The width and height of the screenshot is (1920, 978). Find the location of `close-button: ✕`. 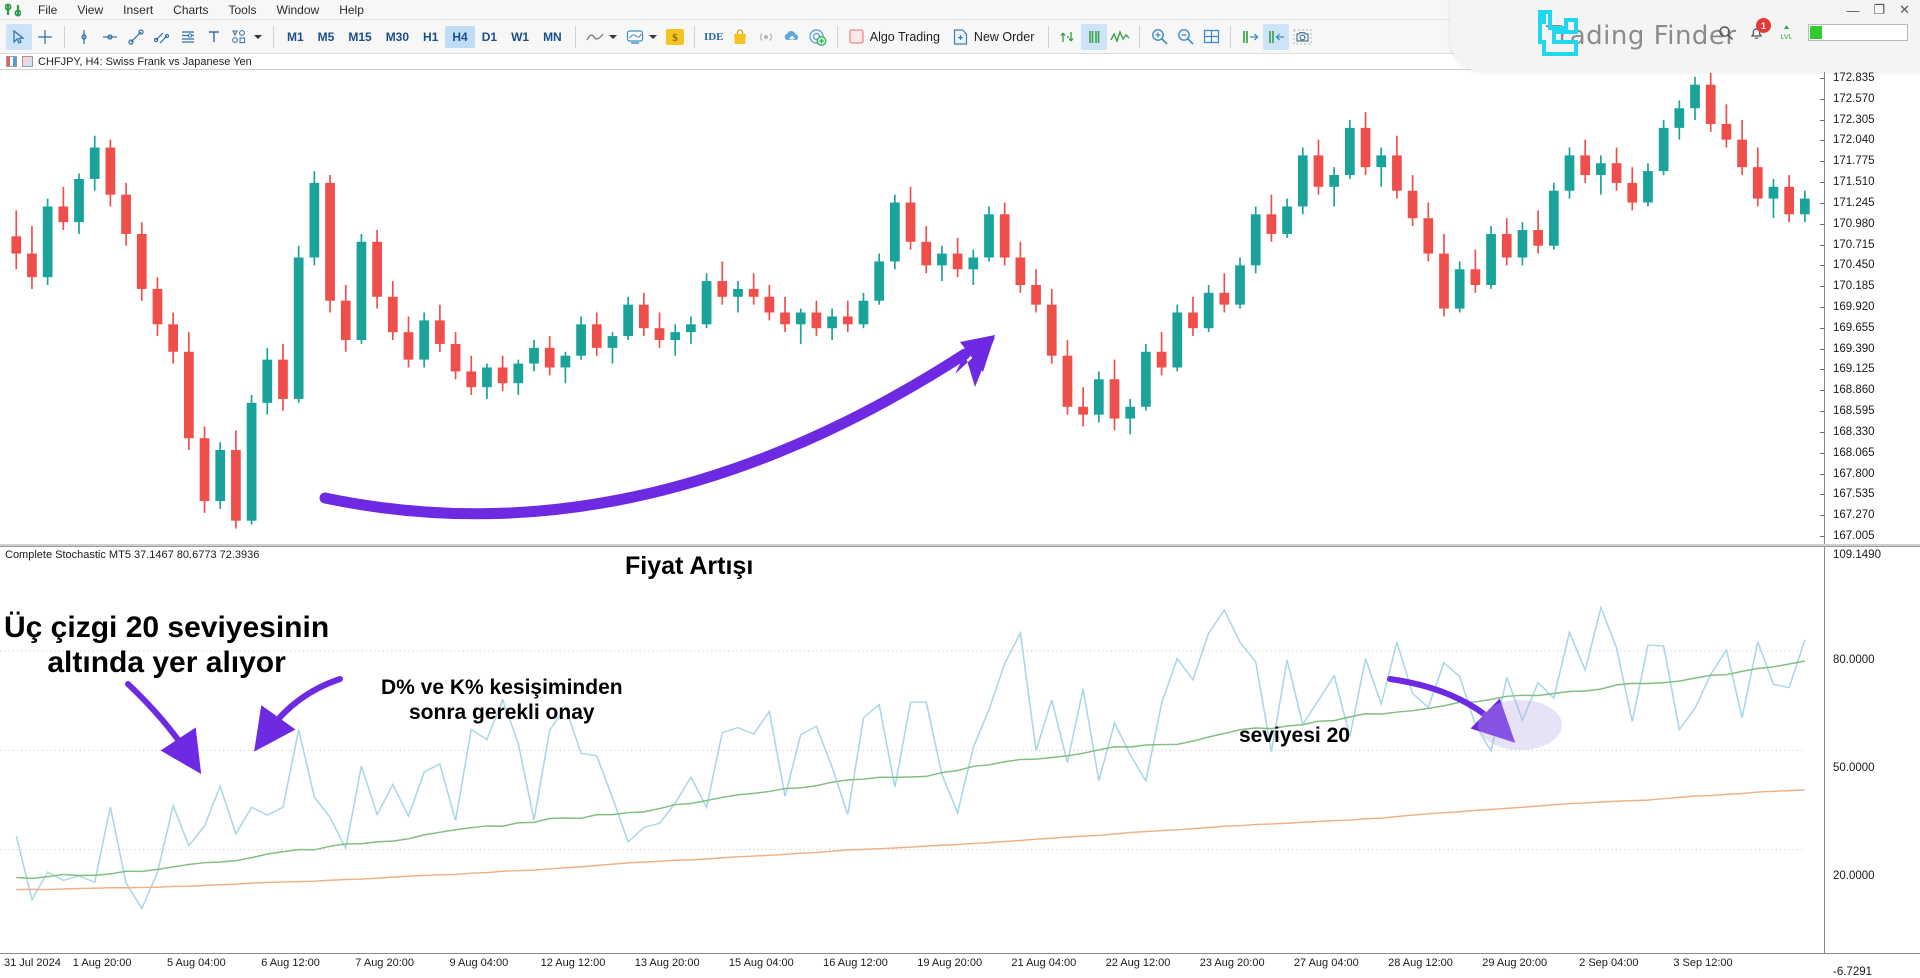

close-button: ✕ is located at coordinates (1904, 10).